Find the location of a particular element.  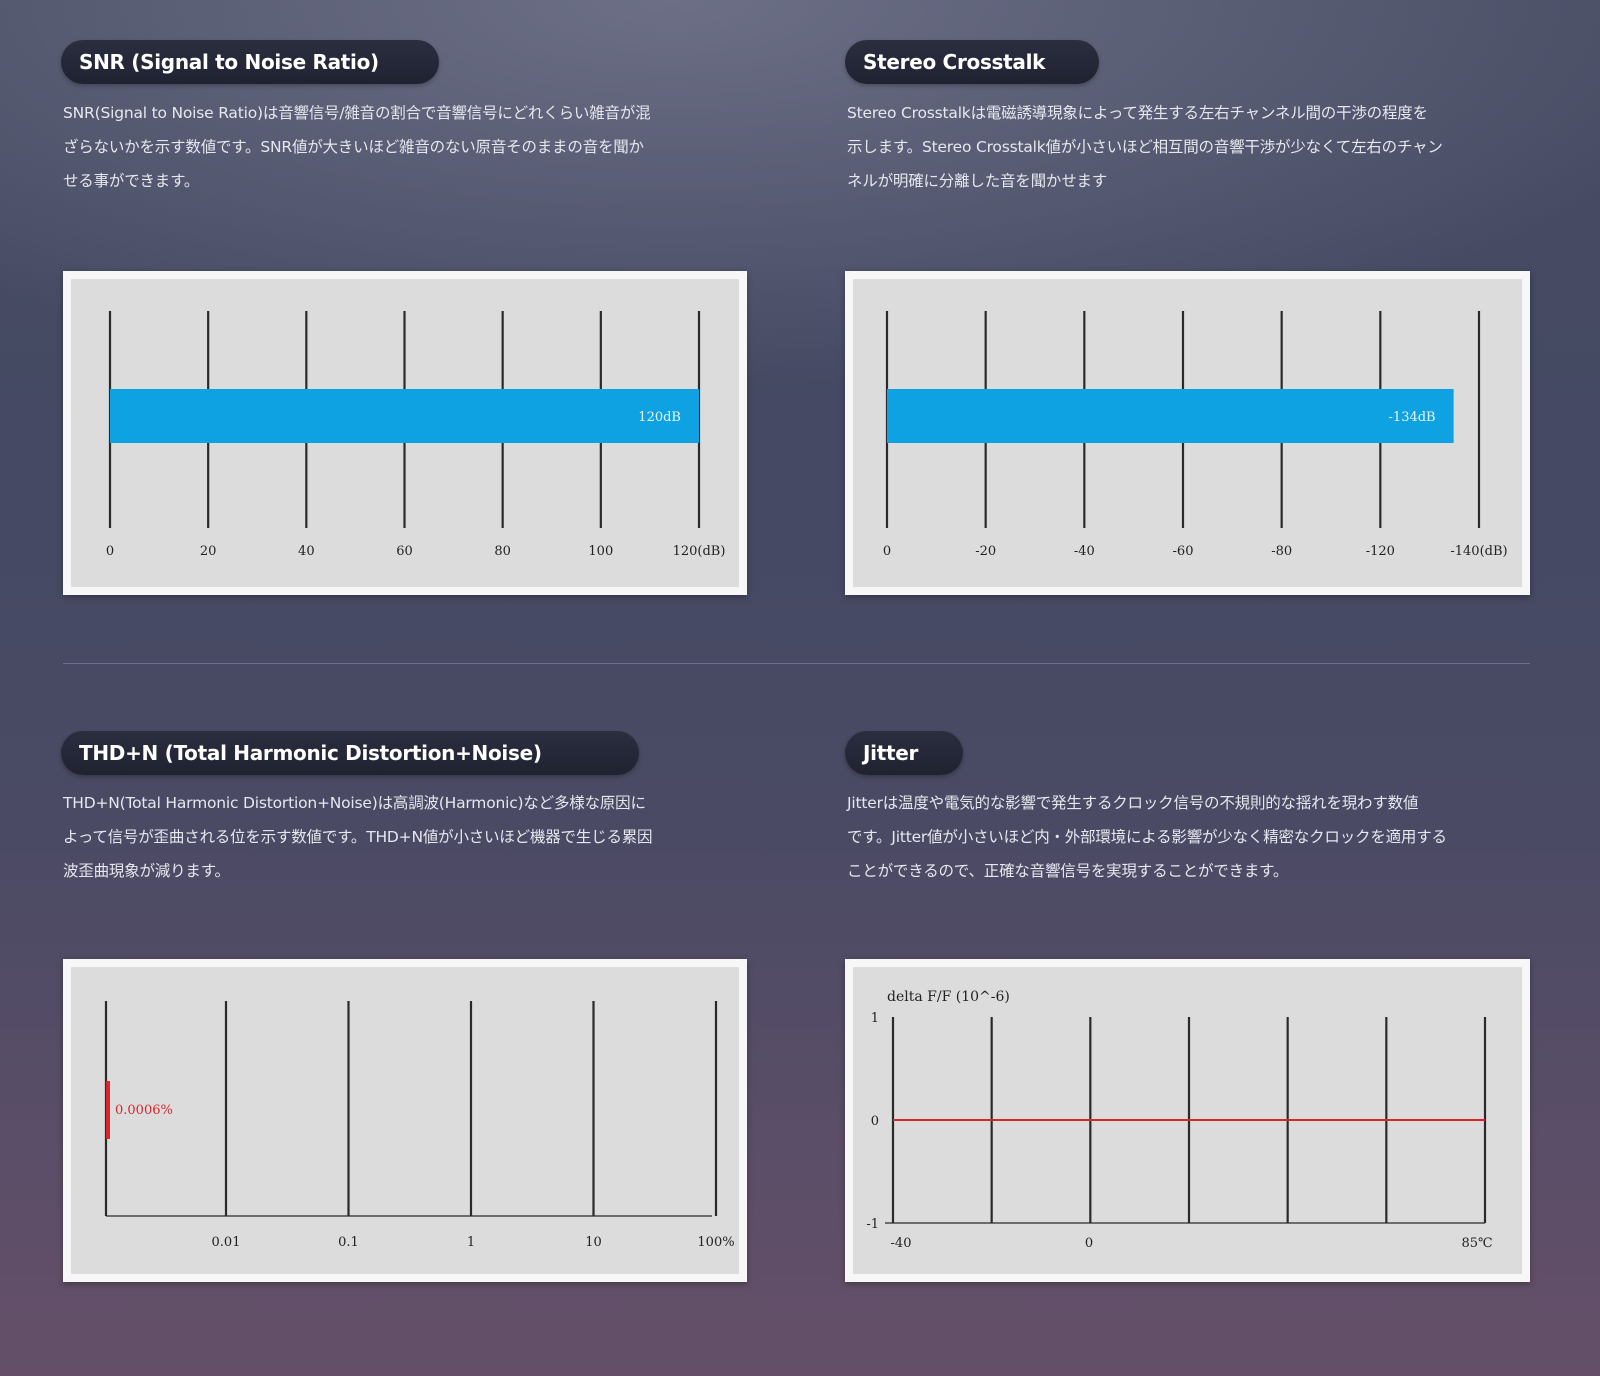

jitter-desc-line-3: ことができるので、正確な音響信号を実現することができます。 is located at coordinates (1068, 871).